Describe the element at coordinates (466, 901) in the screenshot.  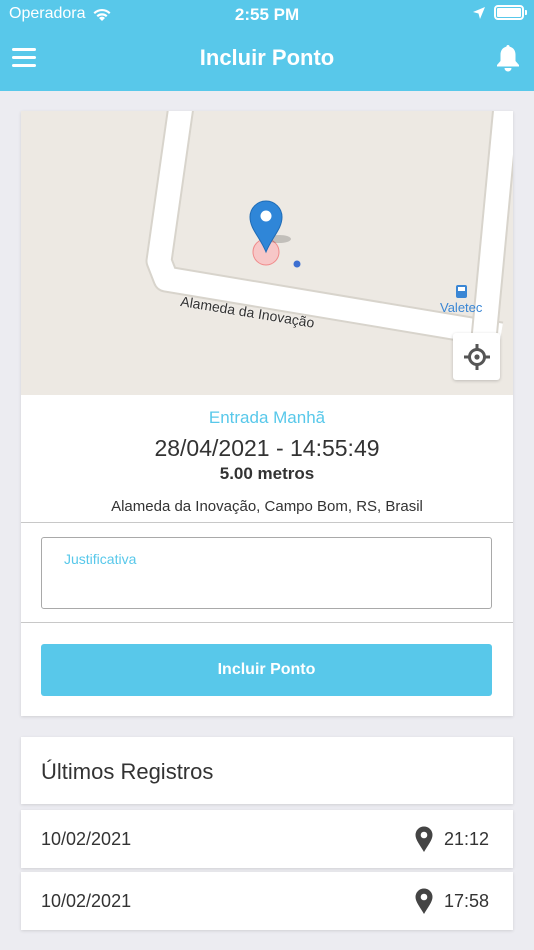
I see `record-time: 17:58` at that location.